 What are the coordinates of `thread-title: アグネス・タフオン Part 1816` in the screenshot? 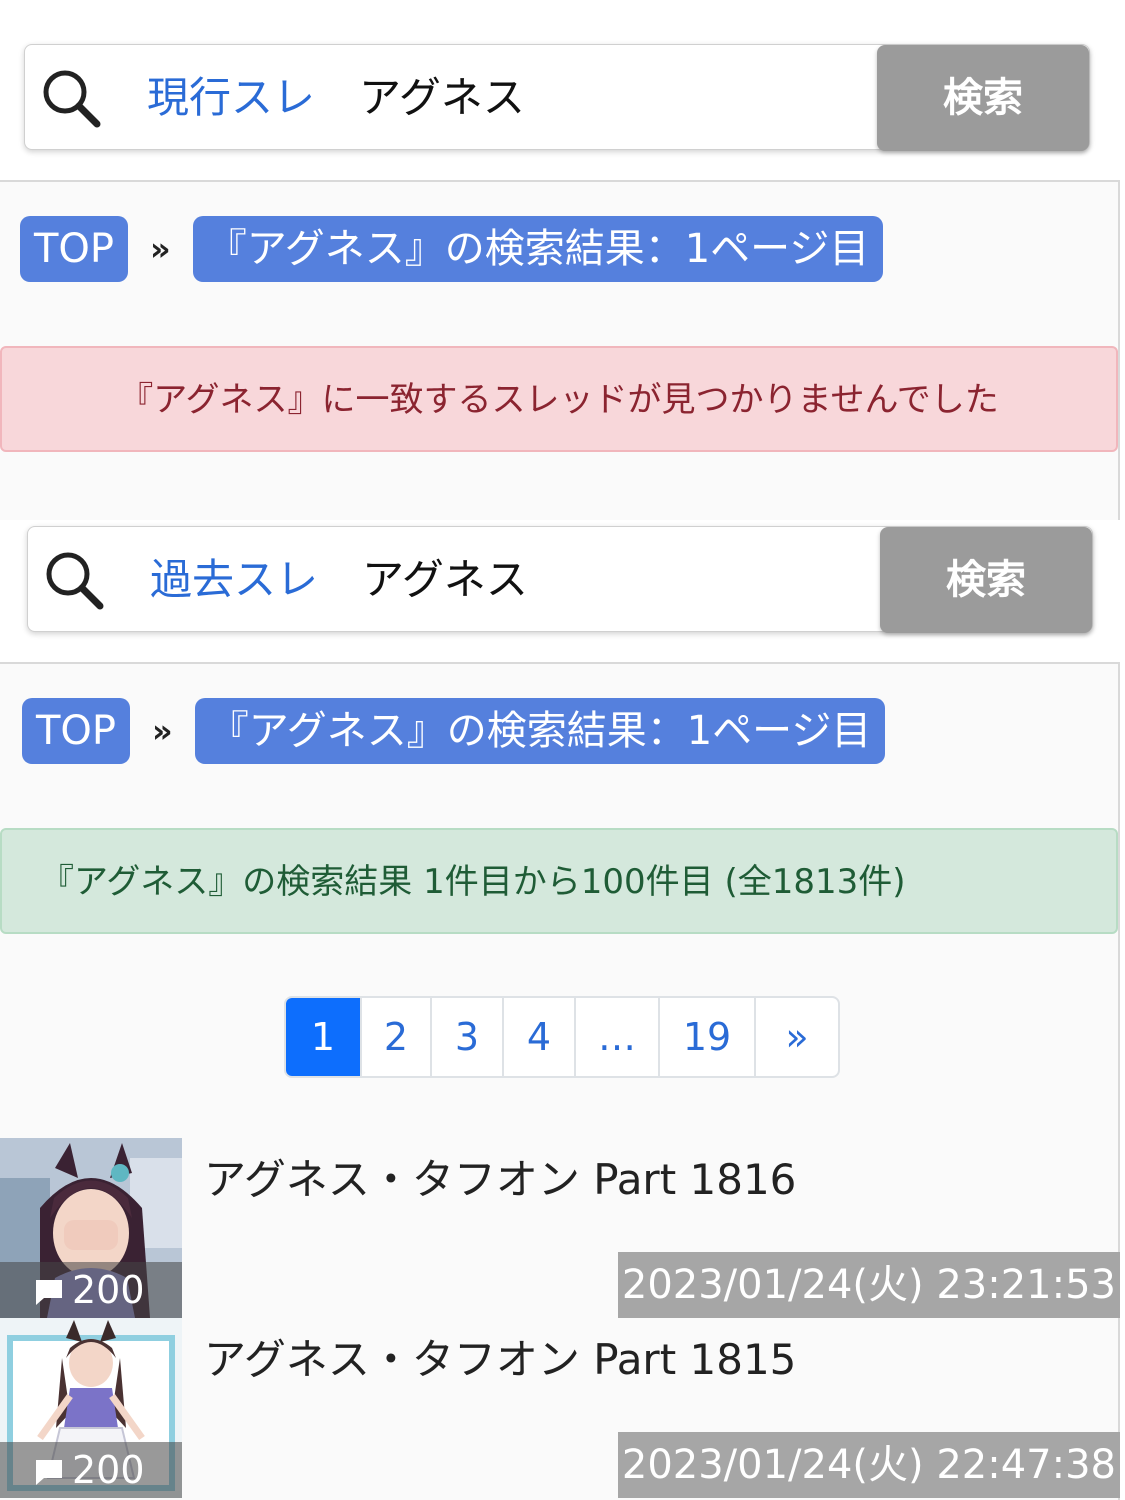 It's located at (500, 1176).